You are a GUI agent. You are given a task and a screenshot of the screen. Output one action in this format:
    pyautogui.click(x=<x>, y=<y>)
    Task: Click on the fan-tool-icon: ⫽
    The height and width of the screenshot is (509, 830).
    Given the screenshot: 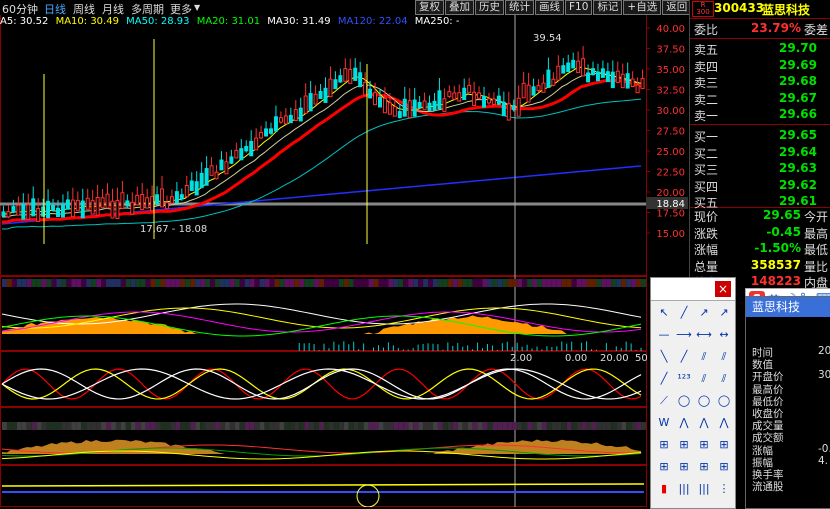 What is the action you would take?
    pyautogui.click(x=724, y=379)
    